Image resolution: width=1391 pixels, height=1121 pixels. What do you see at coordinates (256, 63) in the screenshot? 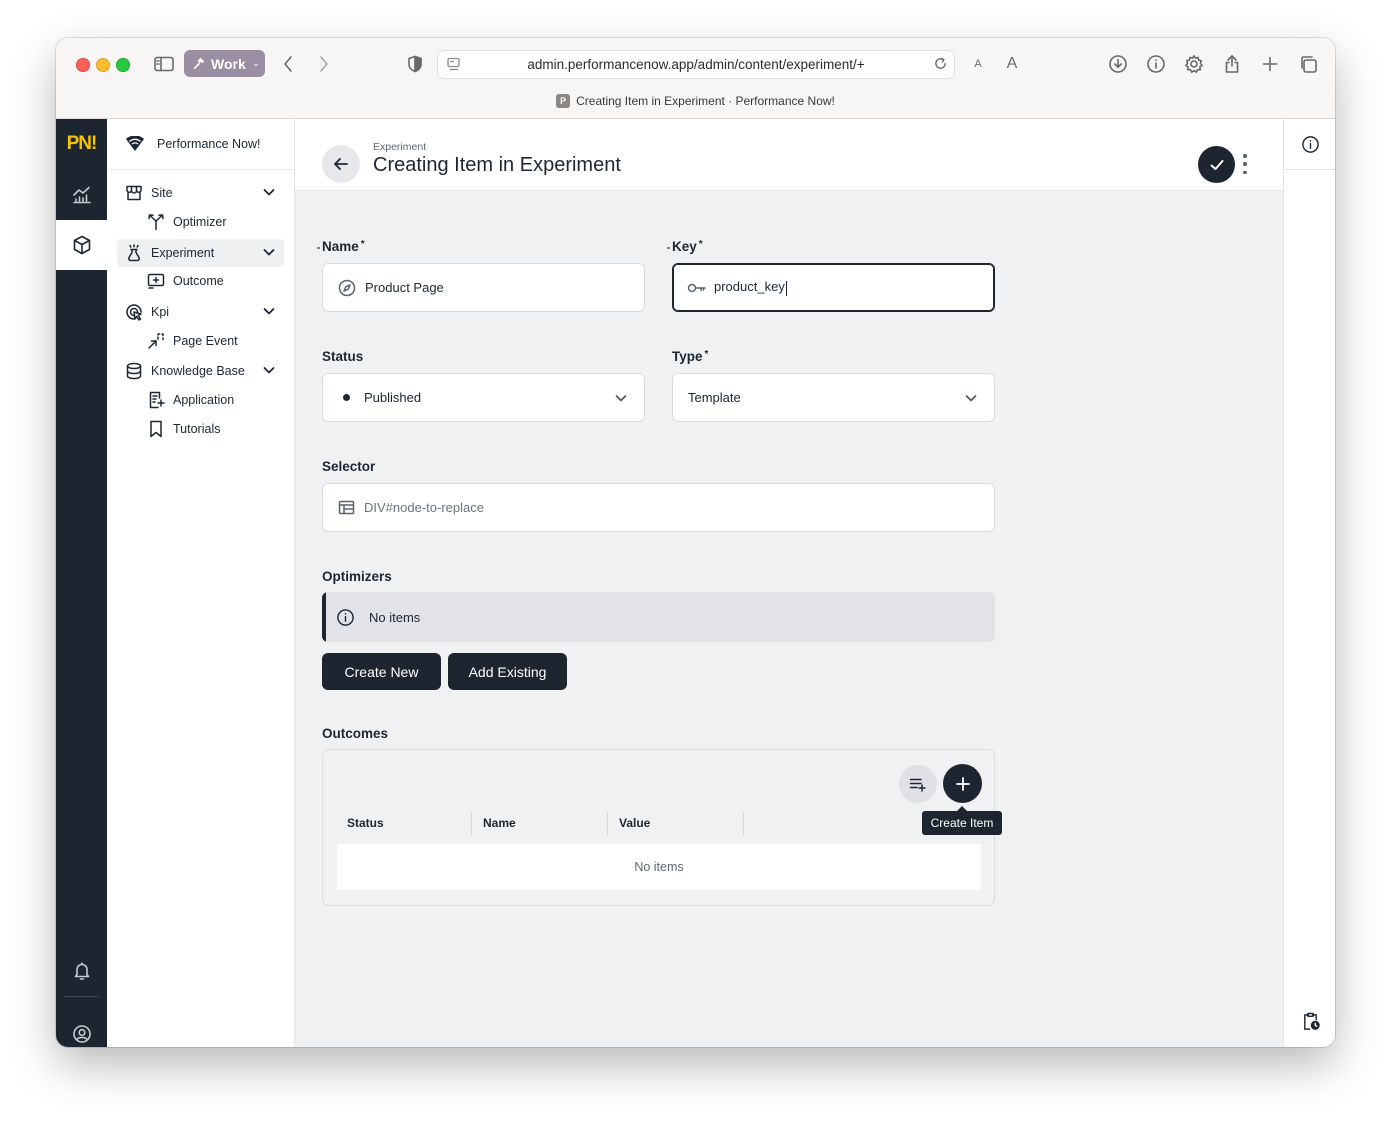
I see `chevron-down-icon: ⌄` at bounding box center [256, 63].